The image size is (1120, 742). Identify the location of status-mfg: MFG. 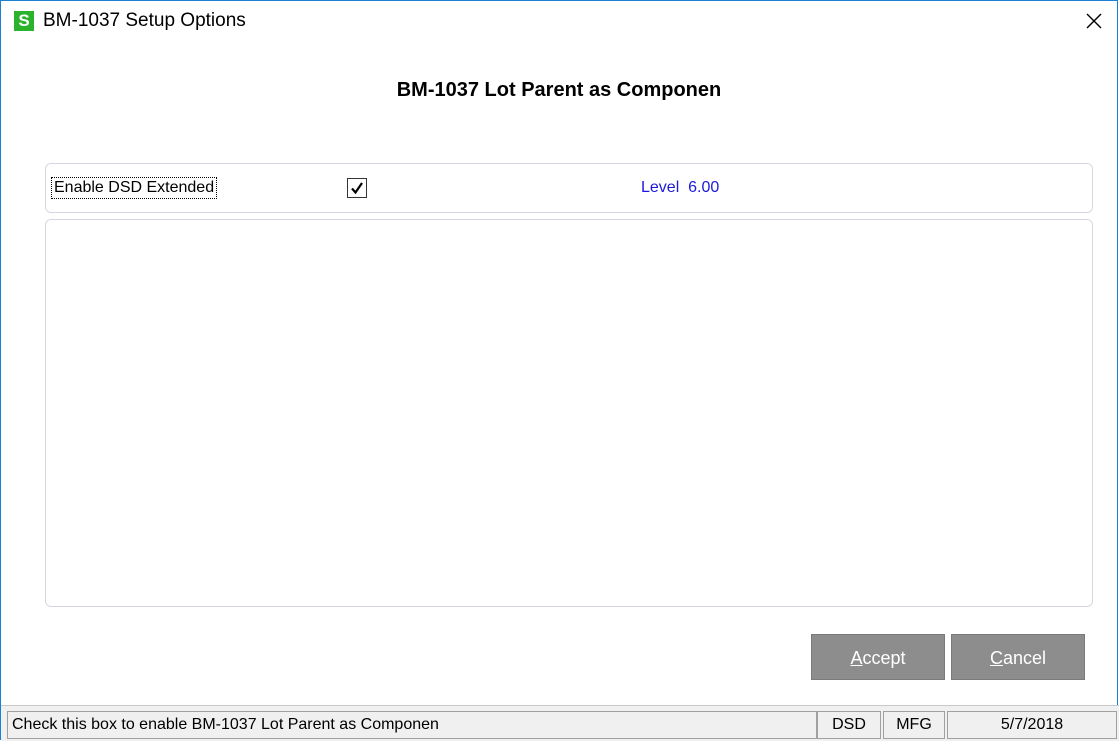
(914, 725).